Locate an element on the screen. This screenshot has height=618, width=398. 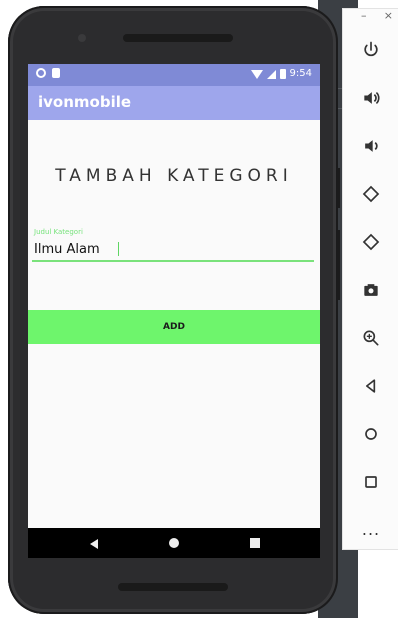
minimize-button: – is located at coordinates (364, 18).